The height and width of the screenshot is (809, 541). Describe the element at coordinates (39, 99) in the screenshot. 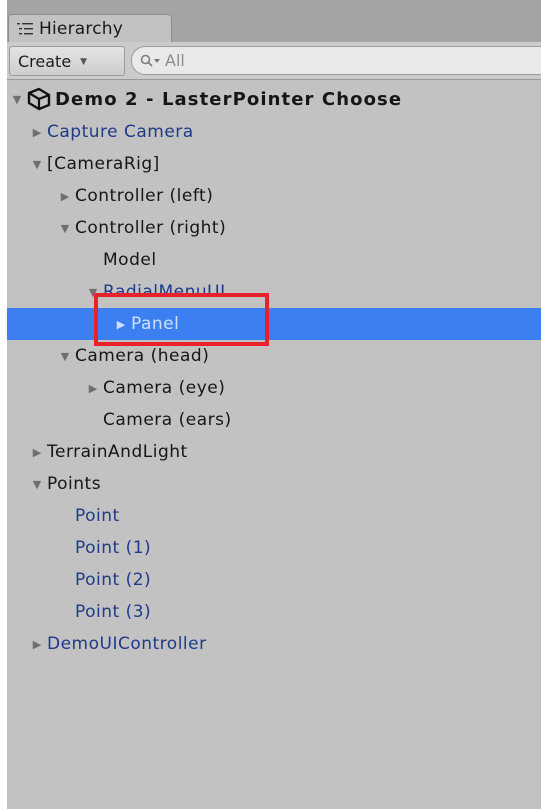

I see `unity-scene-icon` at that location.